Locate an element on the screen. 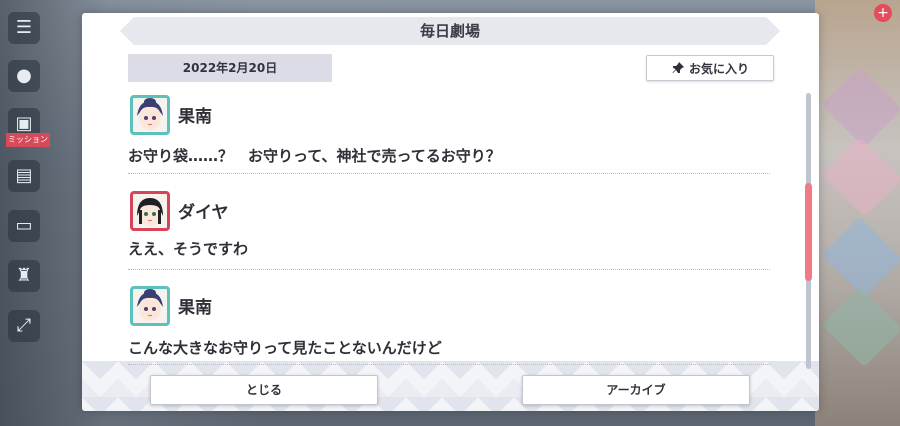 The height and width of the screenshot is (426, 900). dialogue-text: お守り袋……？ お守りって、神社で売ってるお守り？ is located at coordinates (314, 156).